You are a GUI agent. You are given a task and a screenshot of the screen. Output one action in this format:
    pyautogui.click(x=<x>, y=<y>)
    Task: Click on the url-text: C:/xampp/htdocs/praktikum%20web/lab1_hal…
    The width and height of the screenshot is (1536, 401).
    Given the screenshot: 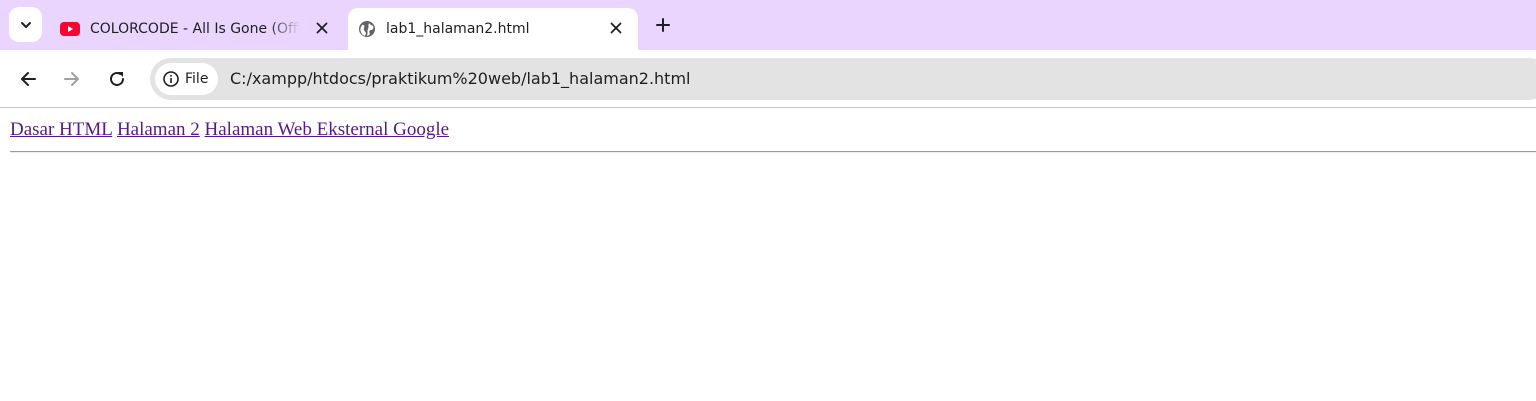 What is the action you would take?
    pyautogui.click(x=460, y=78)
    